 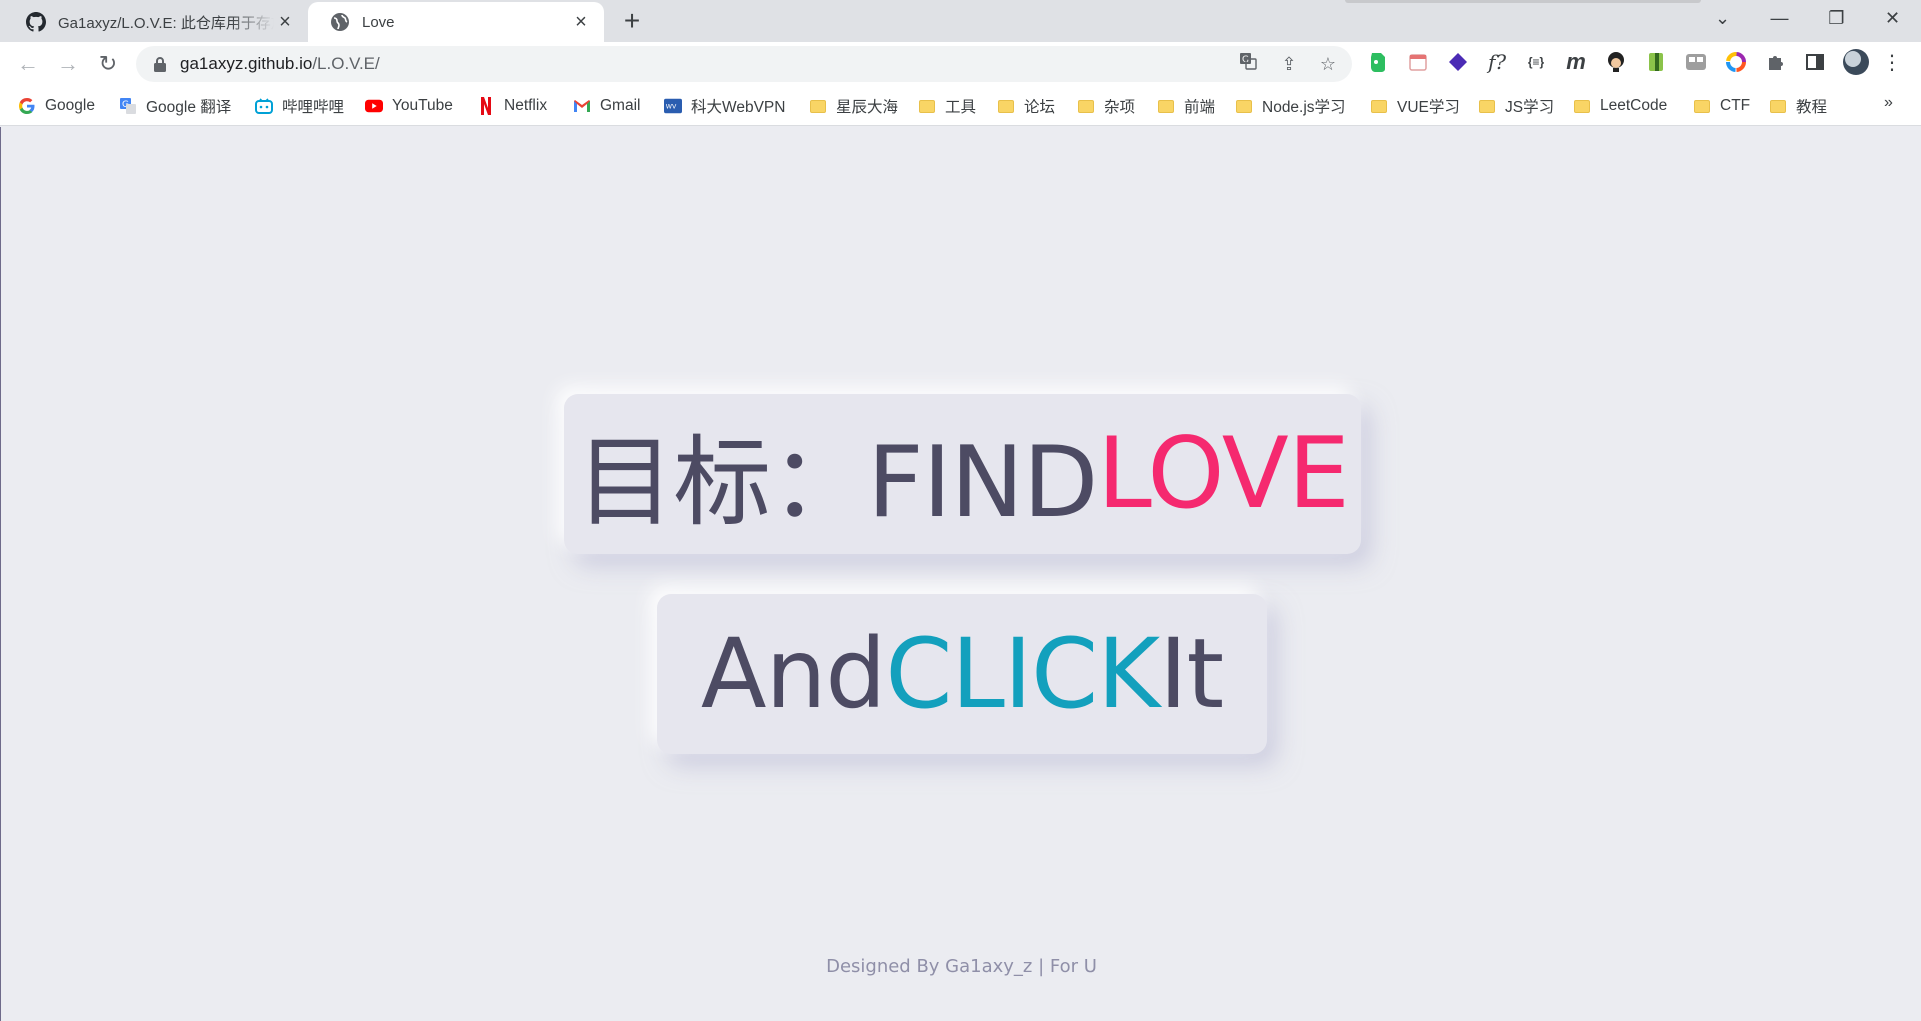 What do you see at coordinates (1523, 1) in the screenshot?
I see `strip-shadow` at bounding box center [1523, 1].